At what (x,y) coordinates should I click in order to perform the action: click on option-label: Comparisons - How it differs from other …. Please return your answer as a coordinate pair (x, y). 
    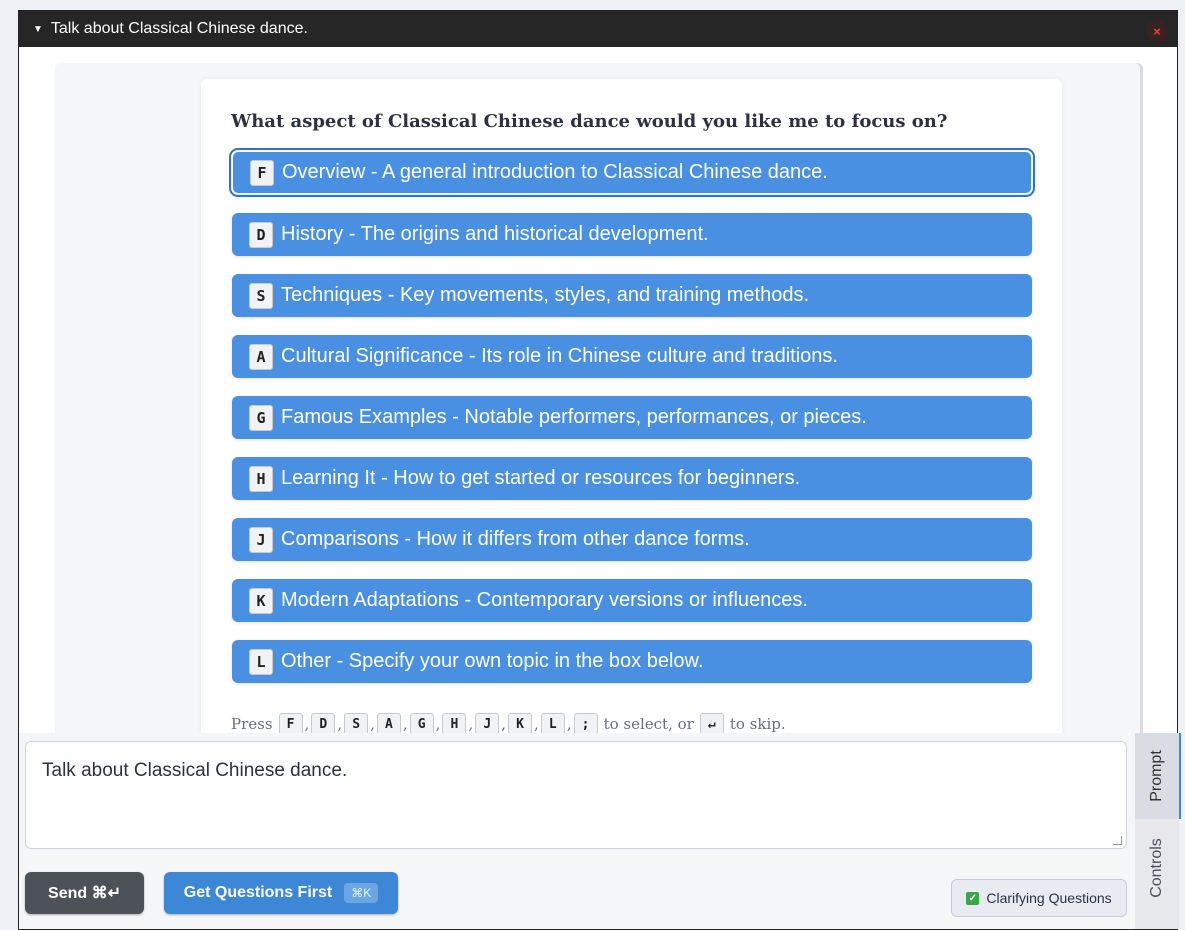
    Looking at the image, I should click on (515, 539).